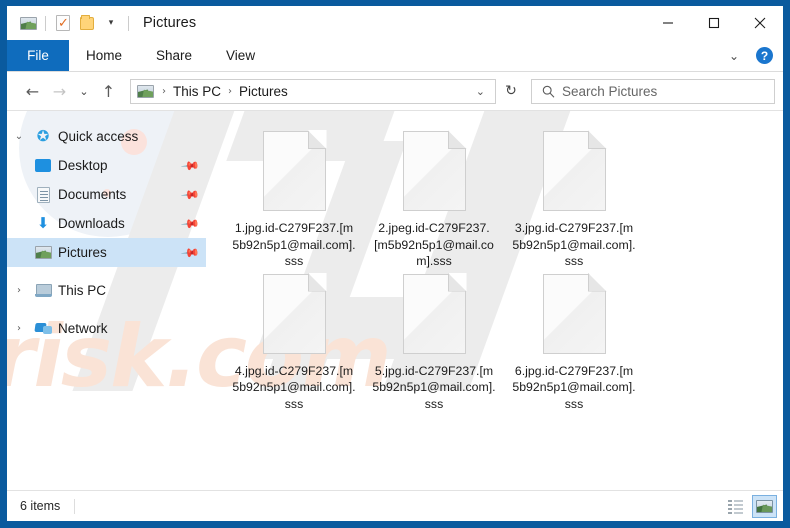 This screenshot has width=790, height=528. Describe the element at coordinates (480, 91) in the screenshot. I see `breadcrumb-dropdown-icon: ⌄` at that location.